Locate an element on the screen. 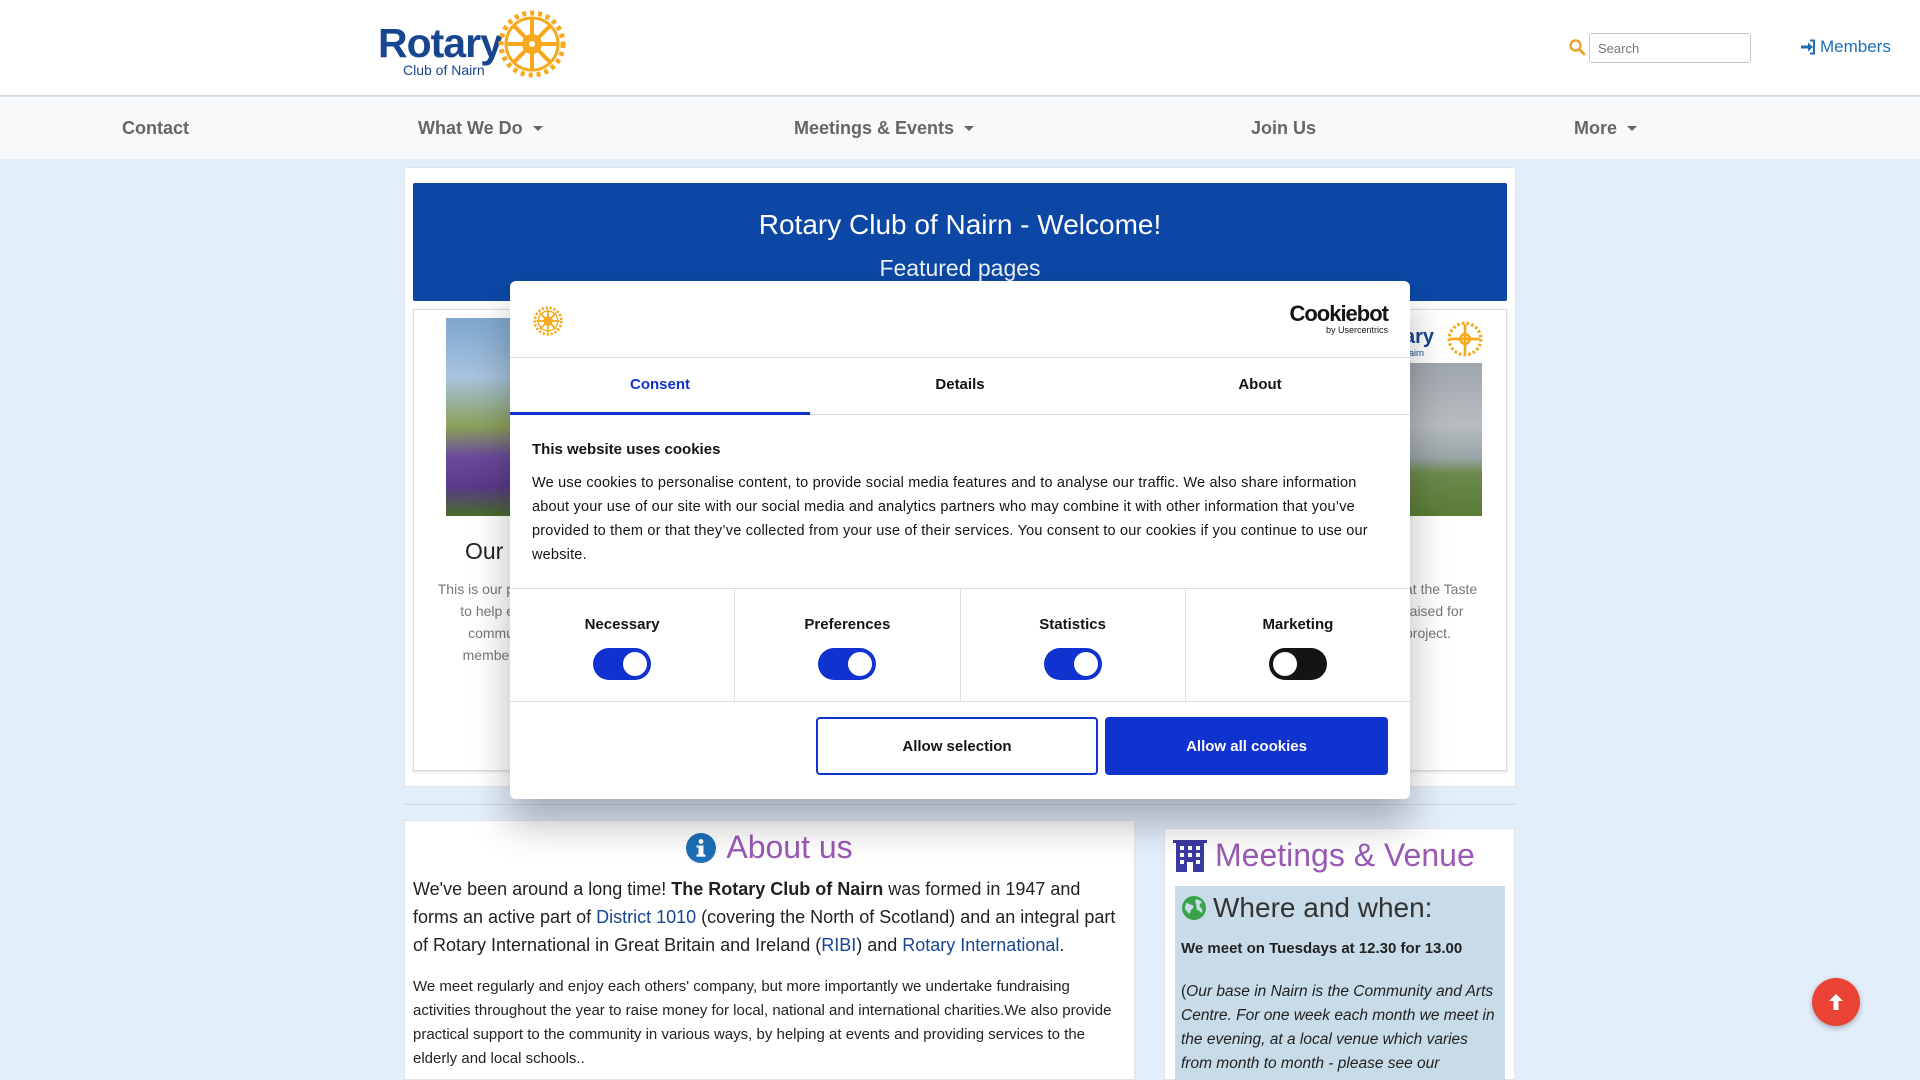 The image size is (1920, 1080). rotary-logo: Rotary Club of Nairn is located at coordinates (473, 44).